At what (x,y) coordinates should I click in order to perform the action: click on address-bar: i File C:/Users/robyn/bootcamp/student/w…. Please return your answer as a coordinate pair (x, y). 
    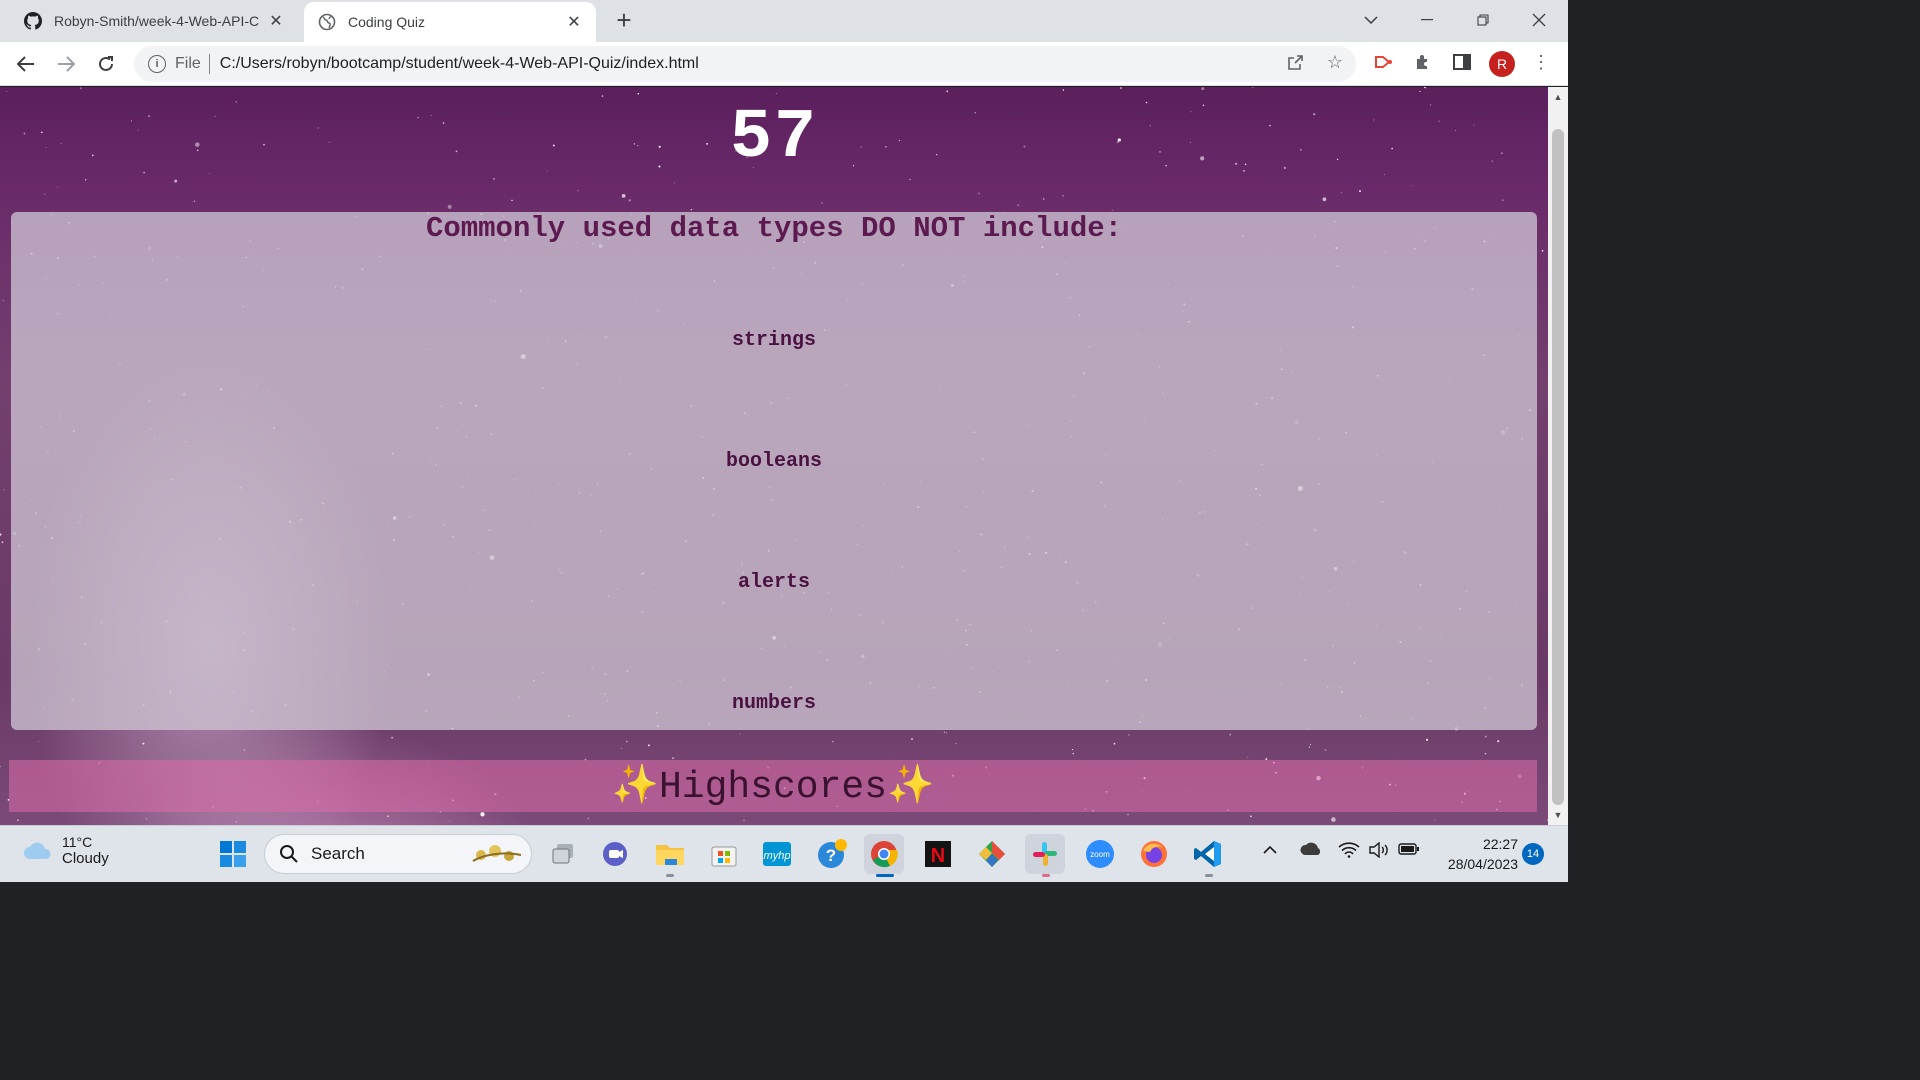
    Looking at the image, I should click on (745, 64).